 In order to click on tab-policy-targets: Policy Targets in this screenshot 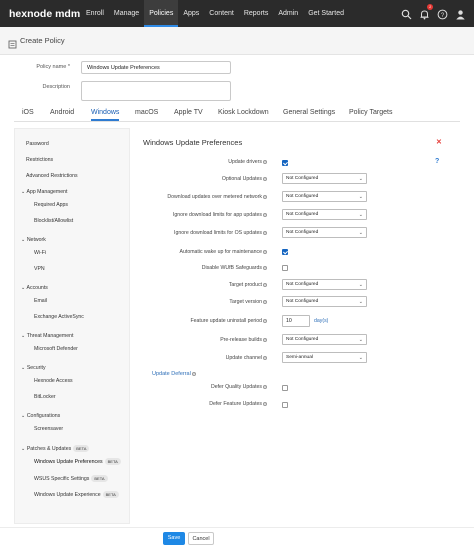, I will do `click(370, 112)`.